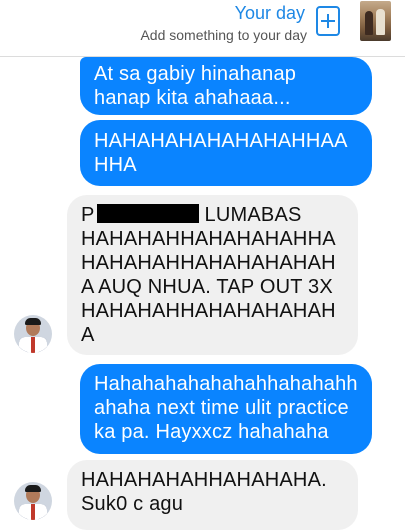 The width and height of the screenshot is (405, 530). I want to click on message-text: HAHAHAHAHAHAHAHHAA HHA, so click(220, 153).